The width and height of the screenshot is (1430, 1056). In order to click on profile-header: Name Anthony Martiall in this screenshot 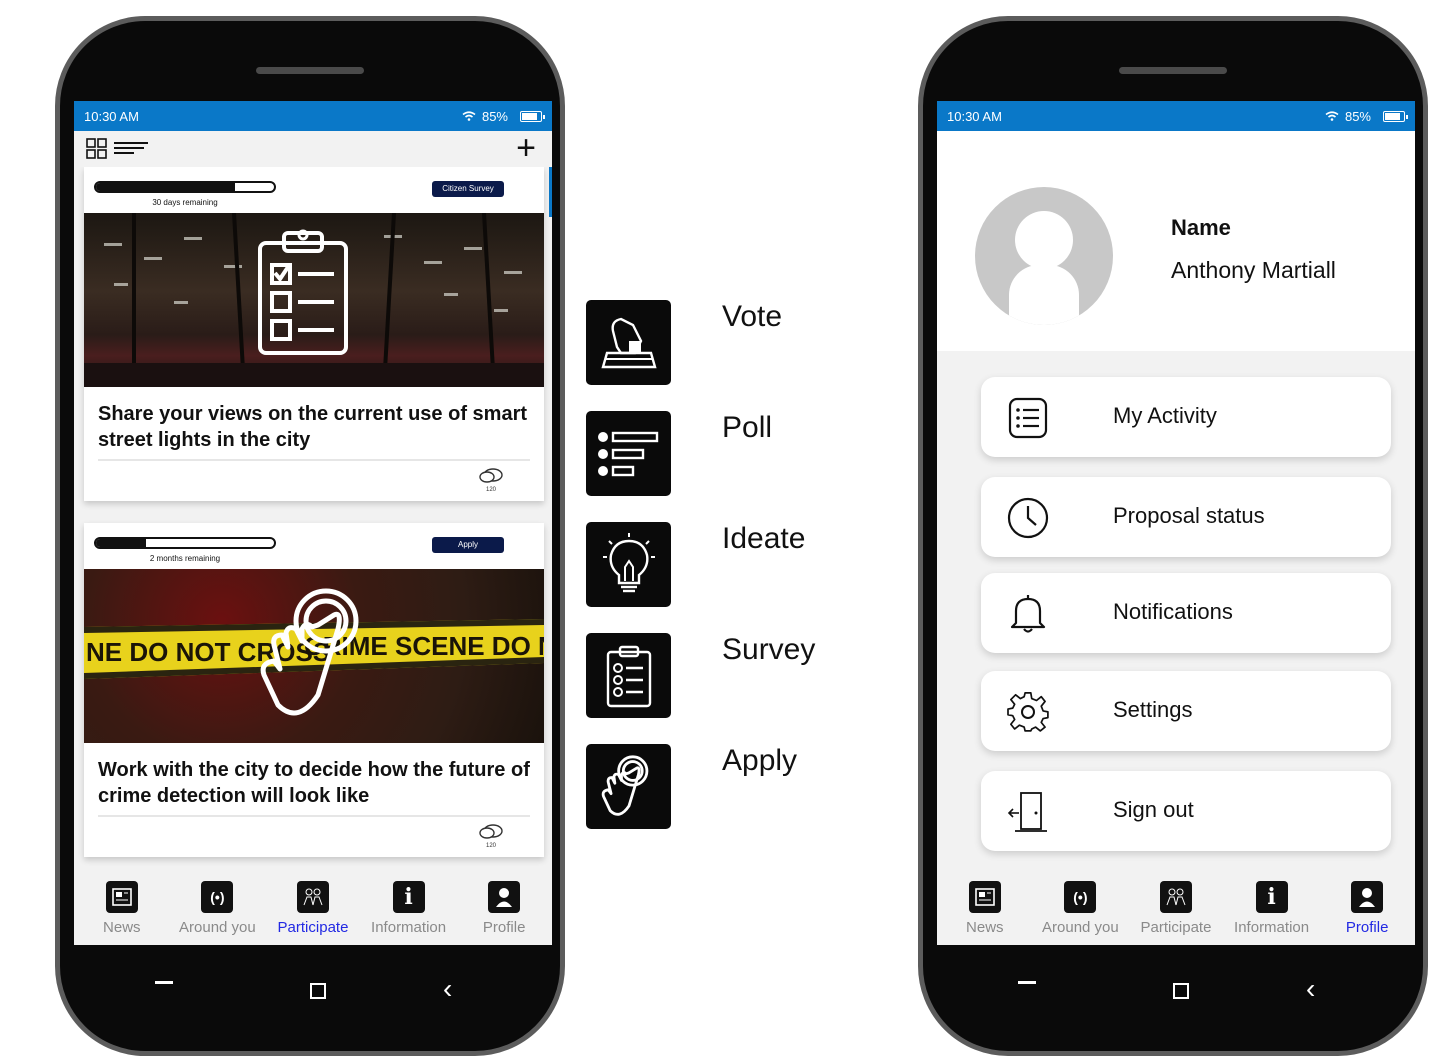, I will do `click(1176, 241)`.